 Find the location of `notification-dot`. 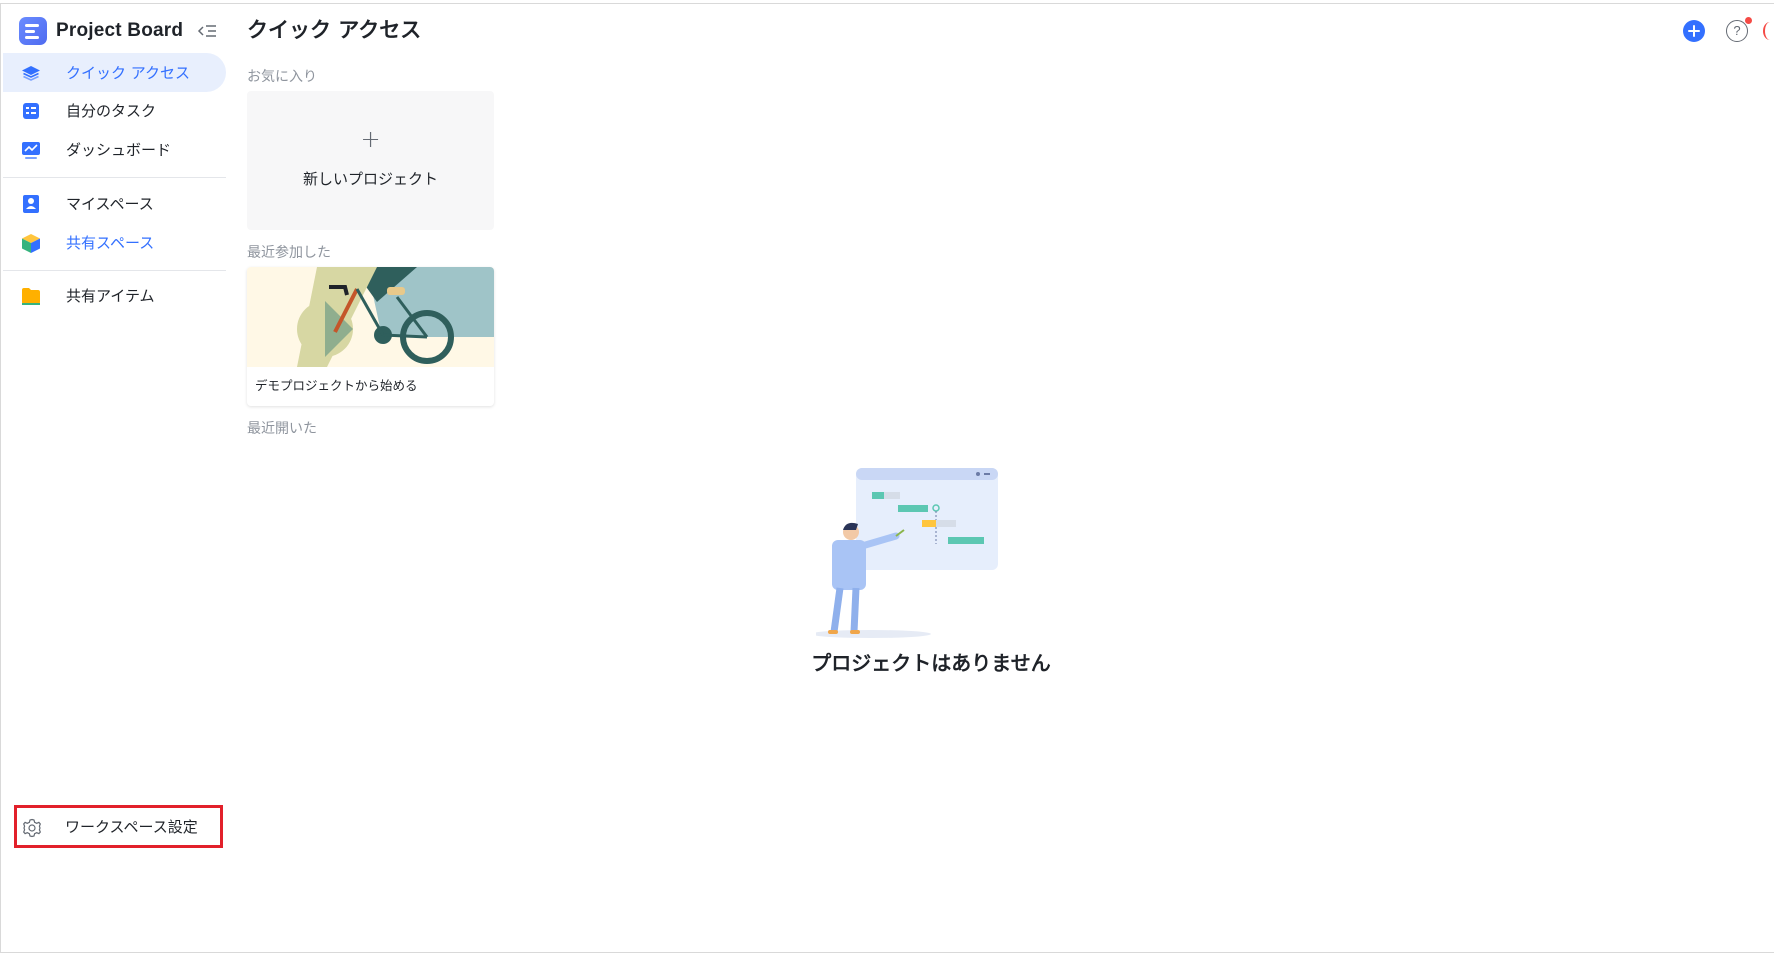

notification-dot is located at coordinates (1748, 20).